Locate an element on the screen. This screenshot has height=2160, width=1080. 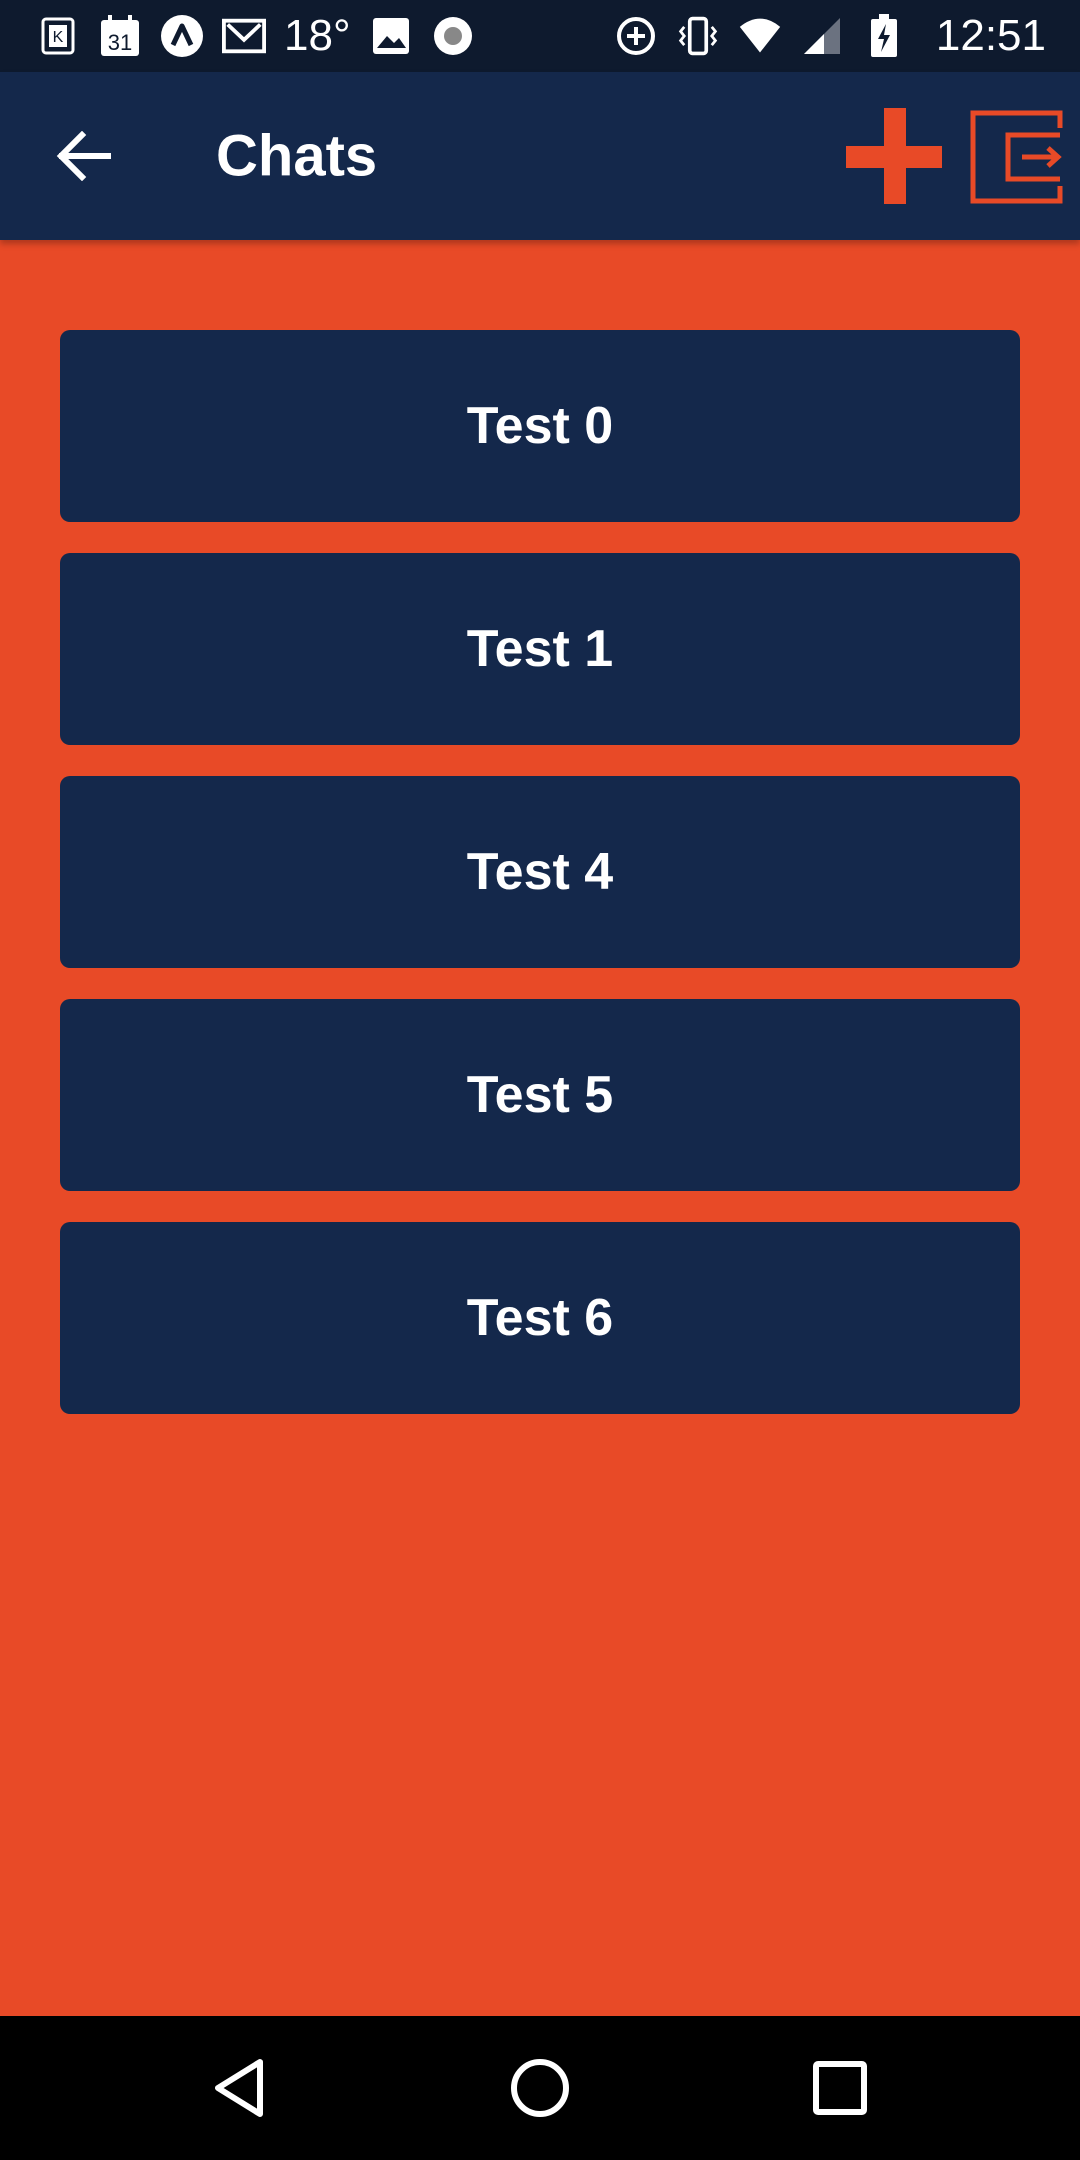
clock: 12:51 is located at coordinates (990, 35).